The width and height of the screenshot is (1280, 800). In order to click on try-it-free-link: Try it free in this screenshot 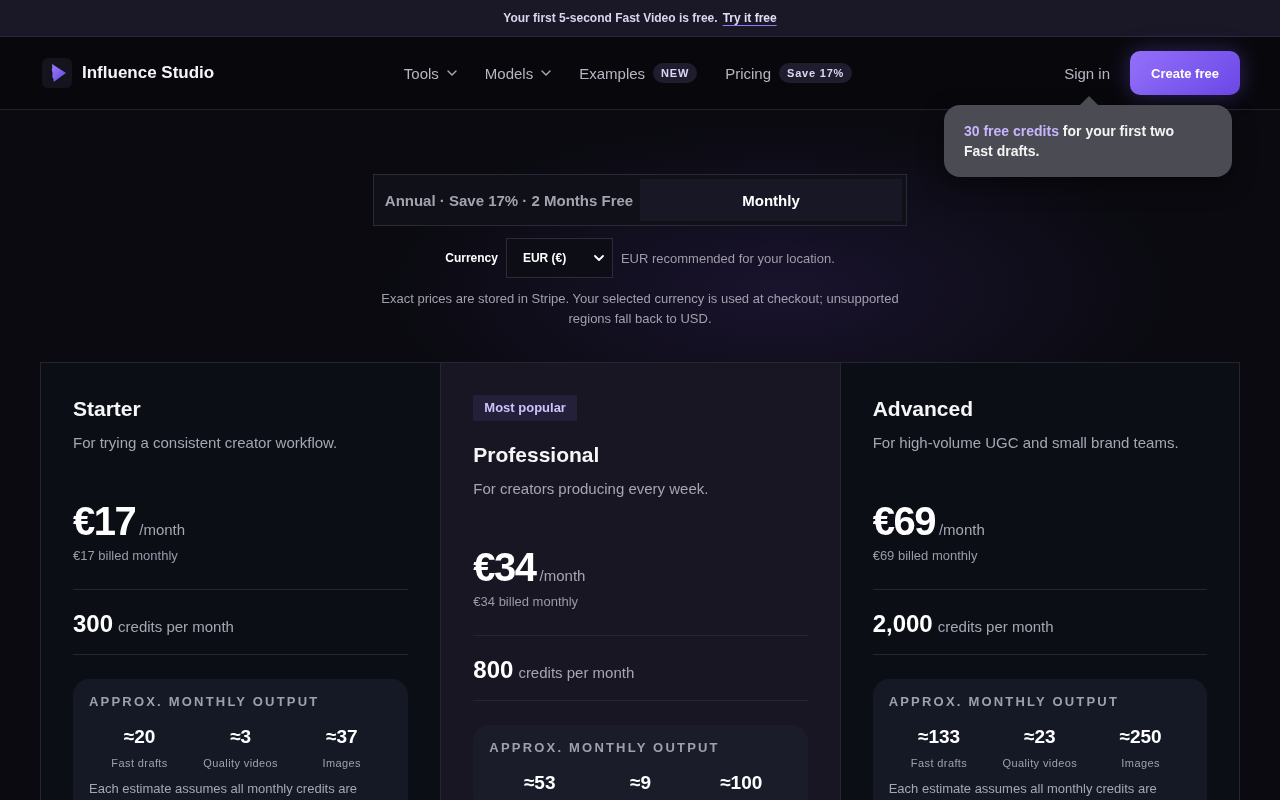, I will do `click(749, 18)`.